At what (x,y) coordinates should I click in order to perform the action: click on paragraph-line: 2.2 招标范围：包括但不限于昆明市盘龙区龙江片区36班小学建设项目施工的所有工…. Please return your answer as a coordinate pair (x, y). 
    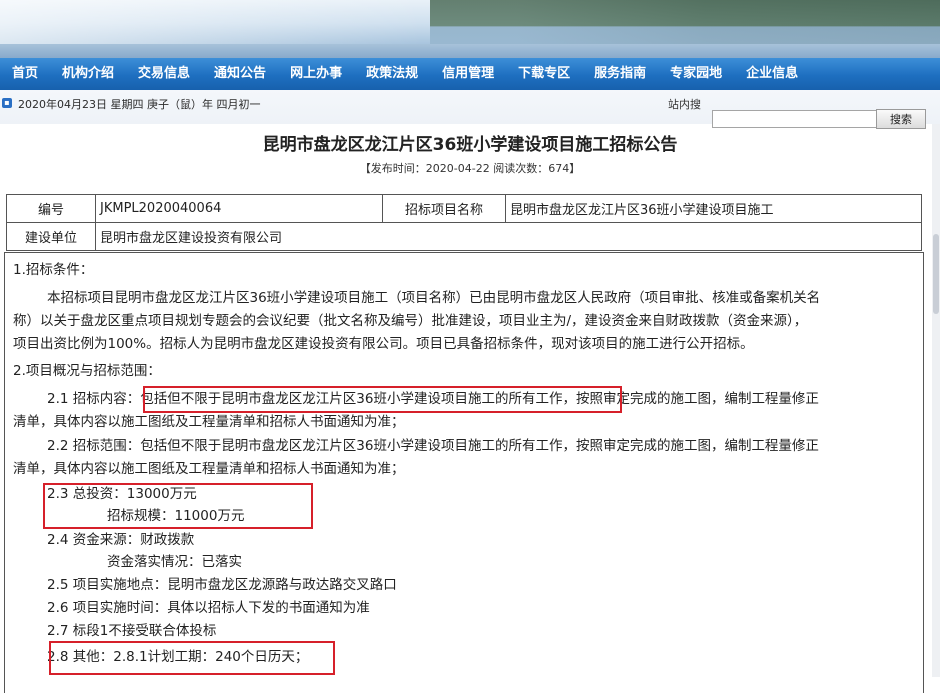
    Looking at the image, I should click on (433, 446).